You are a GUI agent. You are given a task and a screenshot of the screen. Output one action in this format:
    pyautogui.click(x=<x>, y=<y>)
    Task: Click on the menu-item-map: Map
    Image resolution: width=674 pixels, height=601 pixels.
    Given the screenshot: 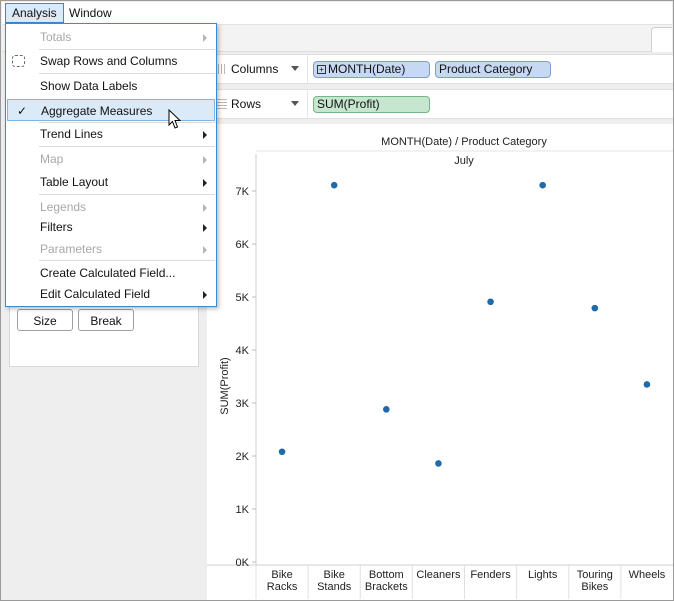 What is the action you would take?
    pyautogui.click(x=111, y=159)
    